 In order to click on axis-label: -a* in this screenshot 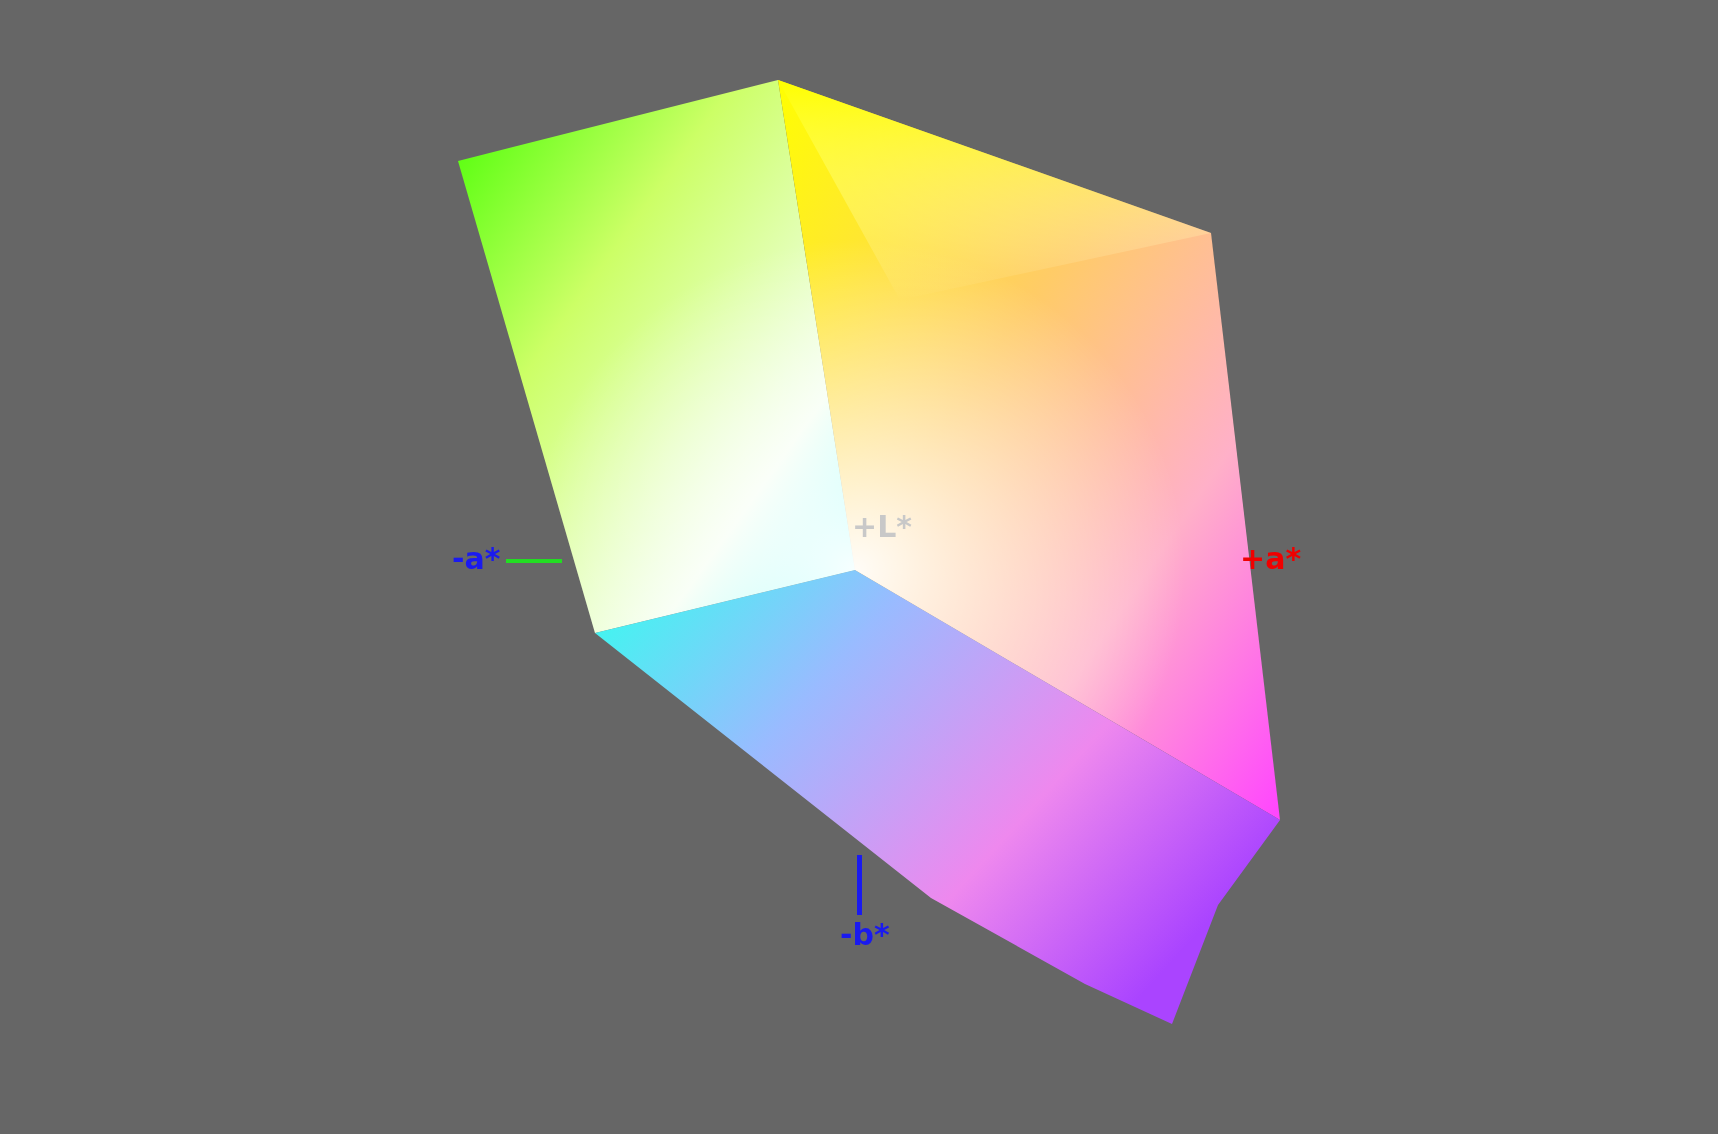, I will do `click(476, 559)`.